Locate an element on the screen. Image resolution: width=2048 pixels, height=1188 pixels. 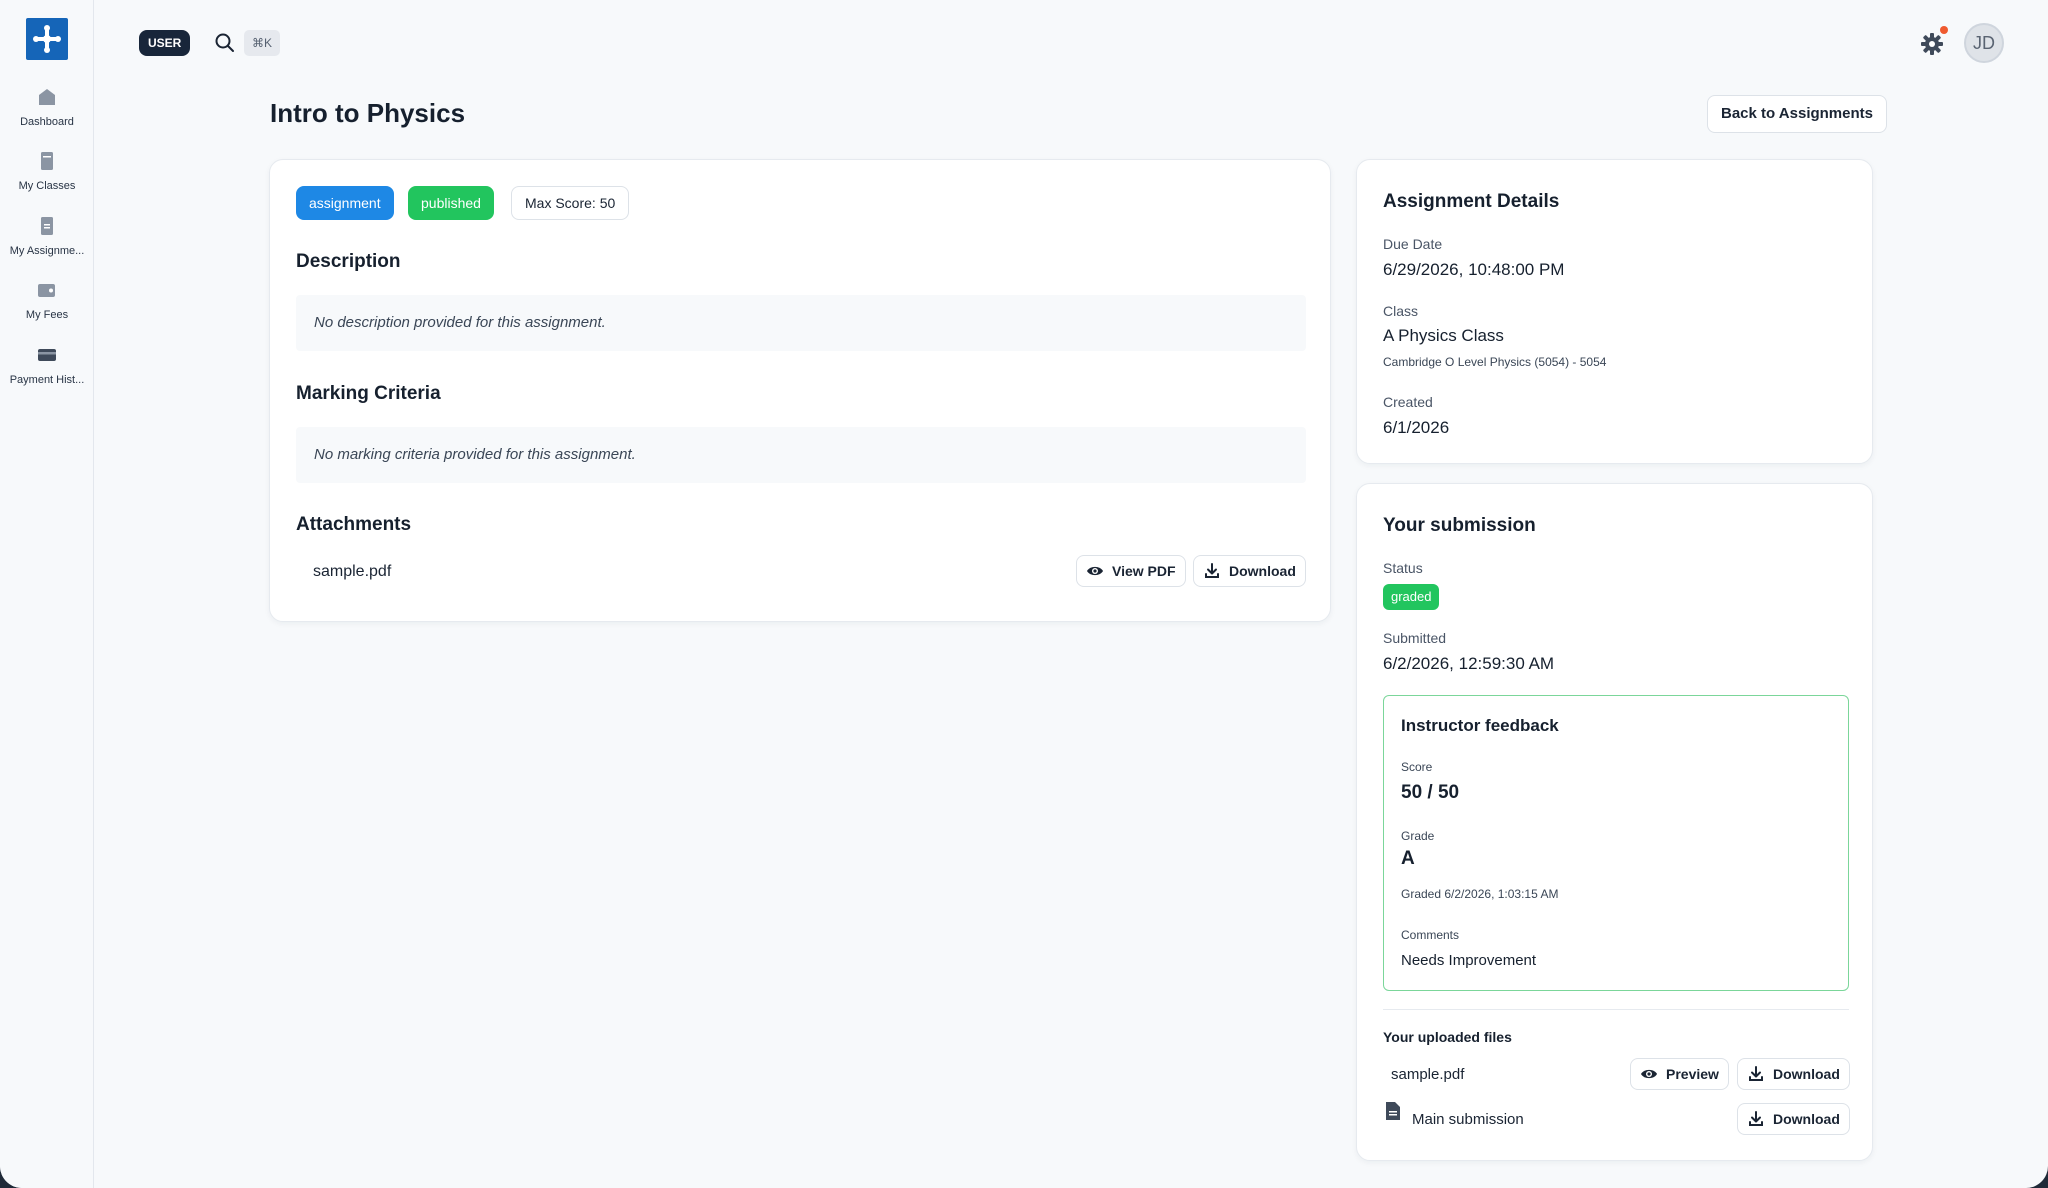
grade-label: Grade is located at coordinates (1418, 836).